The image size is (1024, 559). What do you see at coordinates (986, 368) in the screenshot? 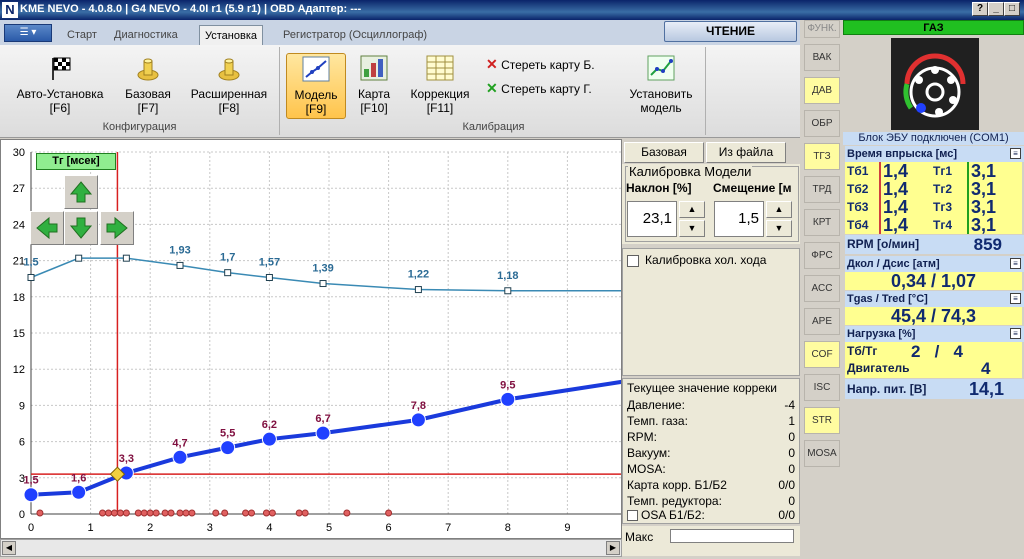
I see `load-engine-value: 4` at bounding box center [986, 368].